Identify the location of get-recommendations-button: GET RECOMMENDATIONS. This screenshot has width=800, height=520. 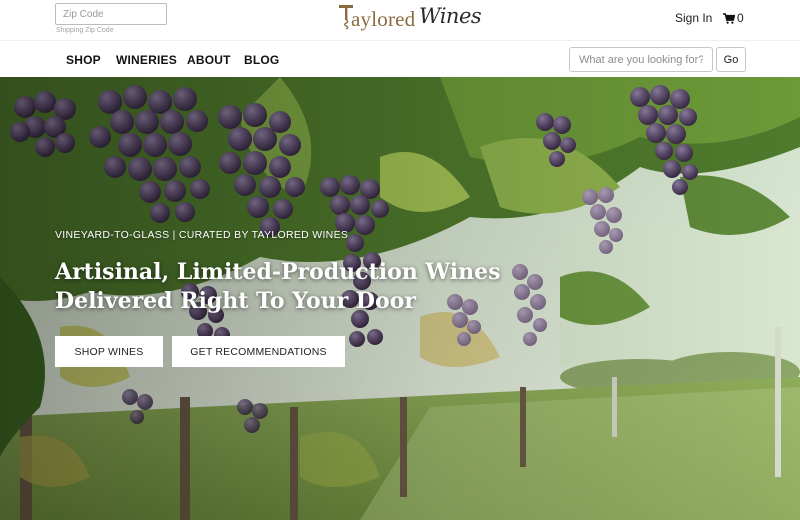
(258, 351).